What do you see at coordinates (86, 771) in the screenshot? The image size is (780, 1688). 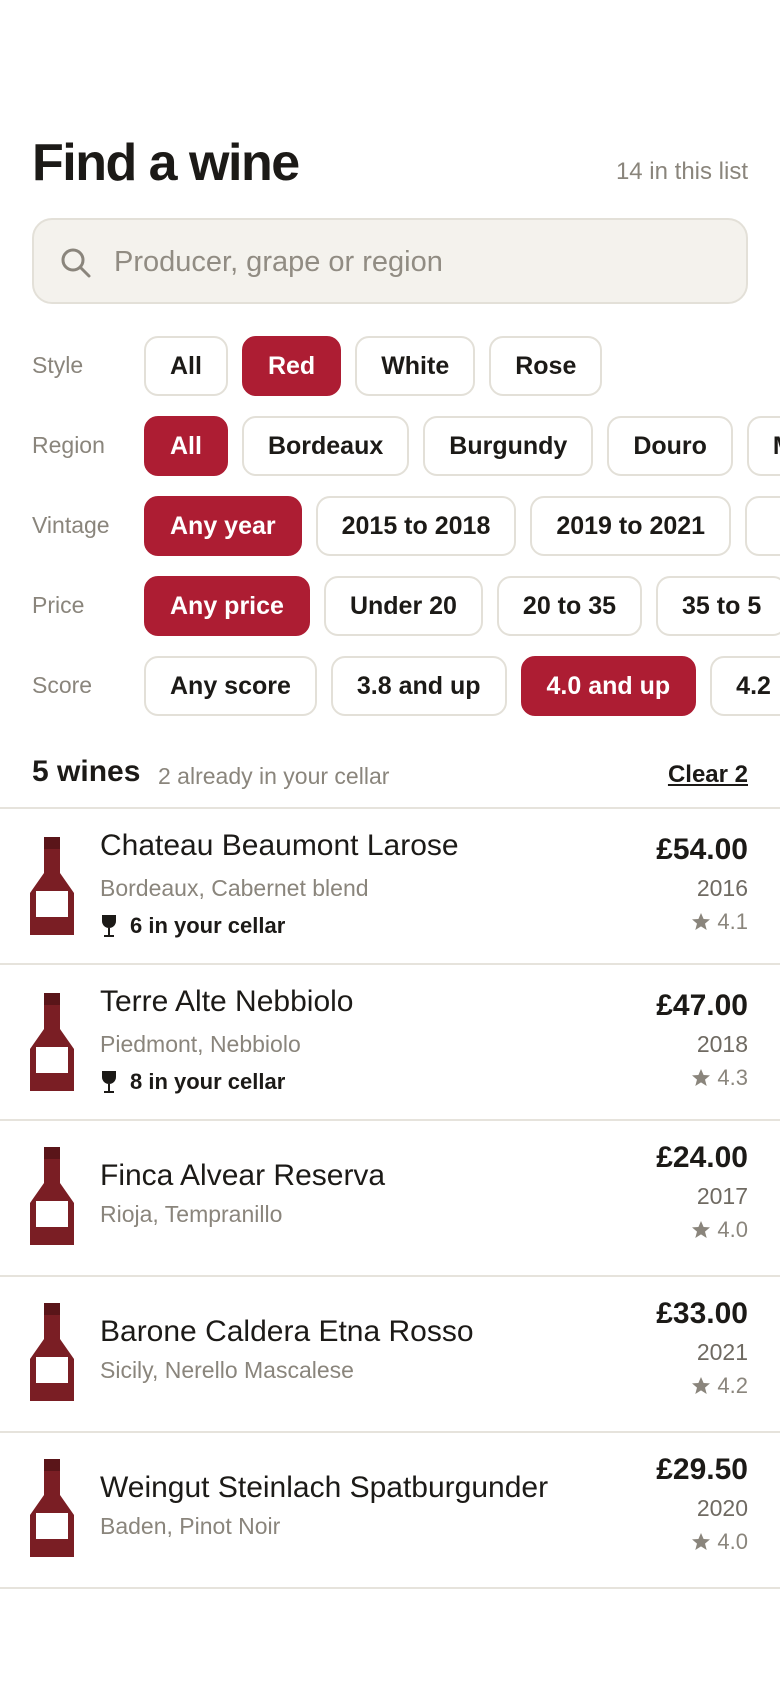 I see `results-count: 5 wines` at bounding box center [86, 771].